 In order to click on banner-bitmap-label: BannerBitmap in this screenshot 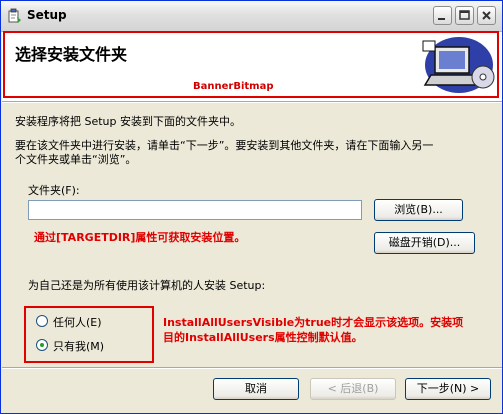, I will do `click(233, 86)`.